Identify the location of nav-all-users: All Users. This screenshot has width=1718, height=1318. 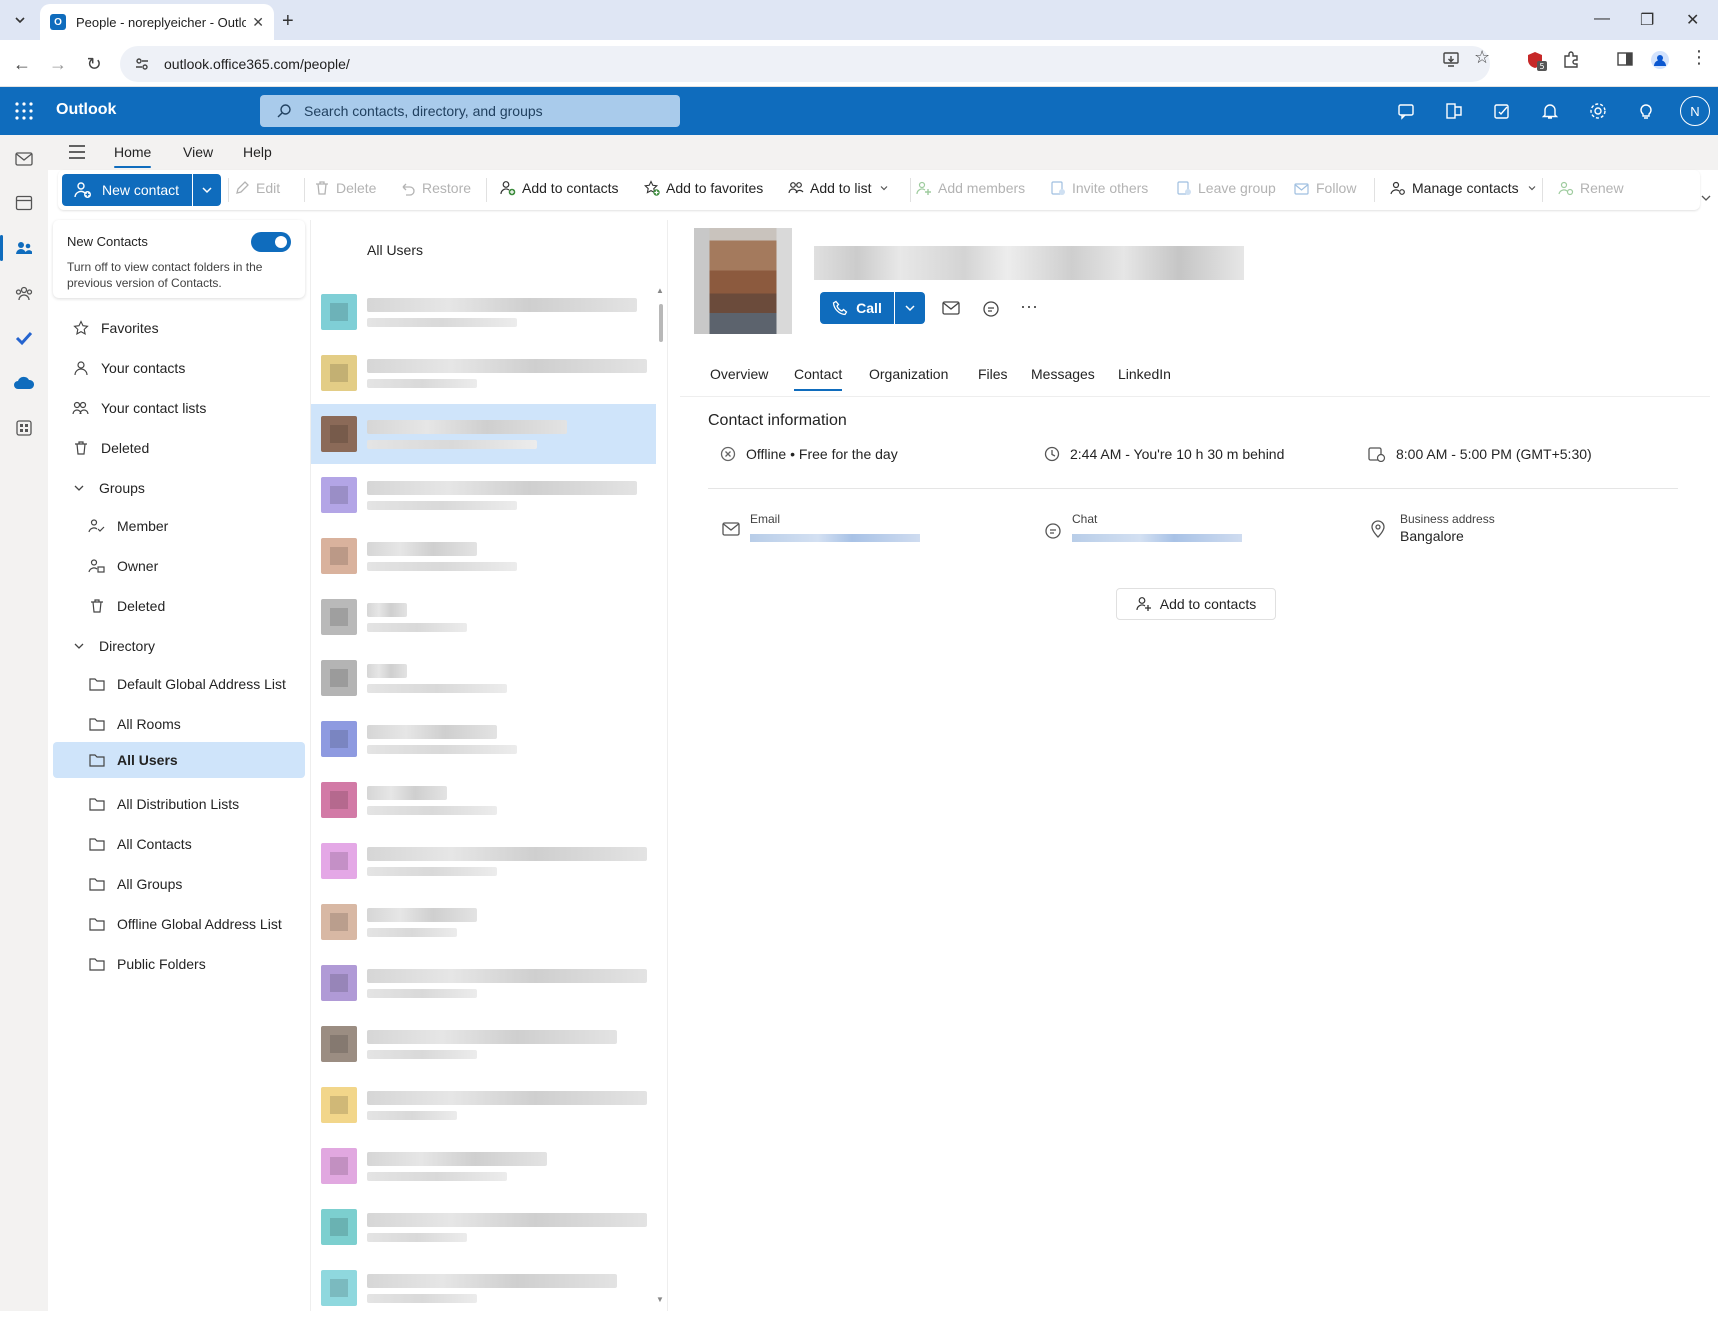
(179, 760).